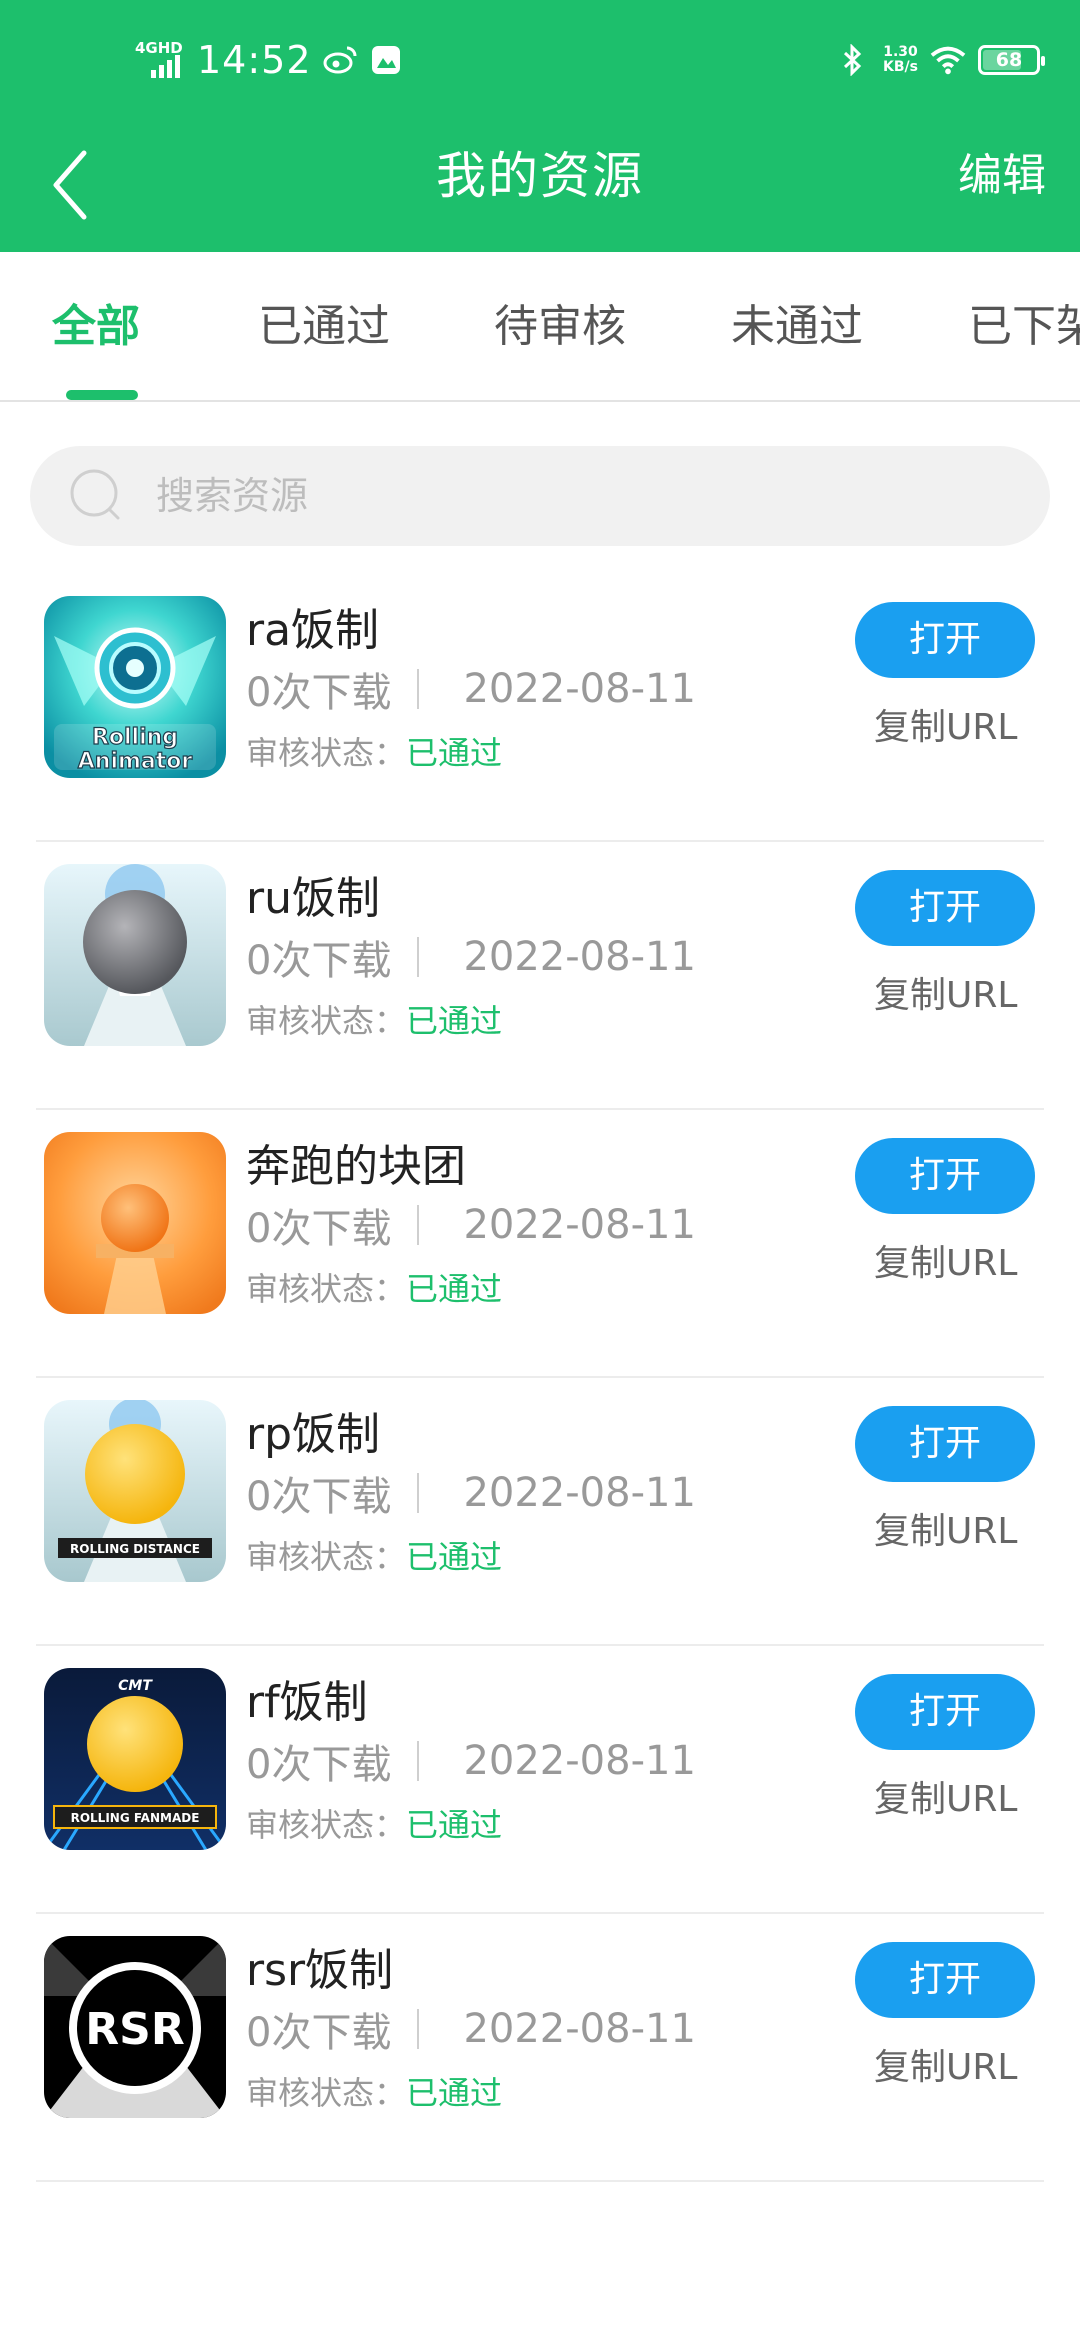 Image resolution: width=1080 pixels, height=2340 pixels. What do you see at coordinates (900, 52) in the screenshot?
I see `network-speed-value: 1.30` at bounding box center [900, 52].